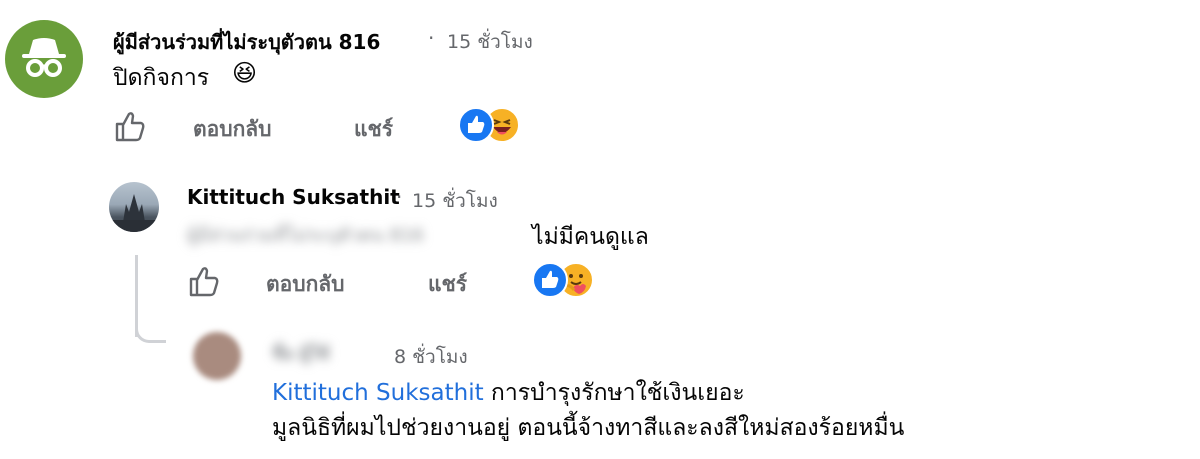  What do you see at coordinates (300, 353) in the screenshot?
I see `comment-author-blurred: ชื่อ ผู้ใช้` at bounding box center [300, 353].